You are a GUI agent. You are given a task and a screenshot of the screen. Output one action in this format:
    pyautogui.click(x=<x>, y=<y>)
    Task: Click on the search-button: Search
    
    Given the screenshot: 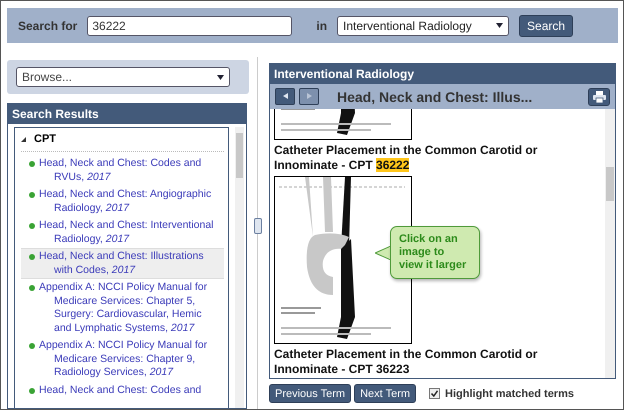 What is the action you would take?
    pyautogui.click(x=546, y=25)
    